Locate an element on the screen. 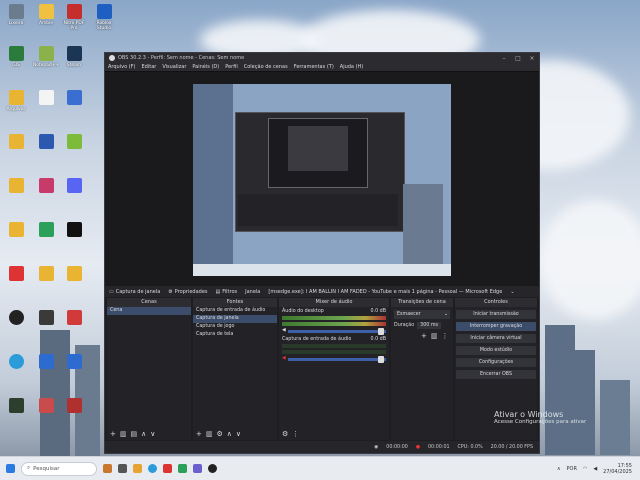 The width and height of the screenshot is (640, 480). scene-item: Cena is located at coordinates (149, 311).